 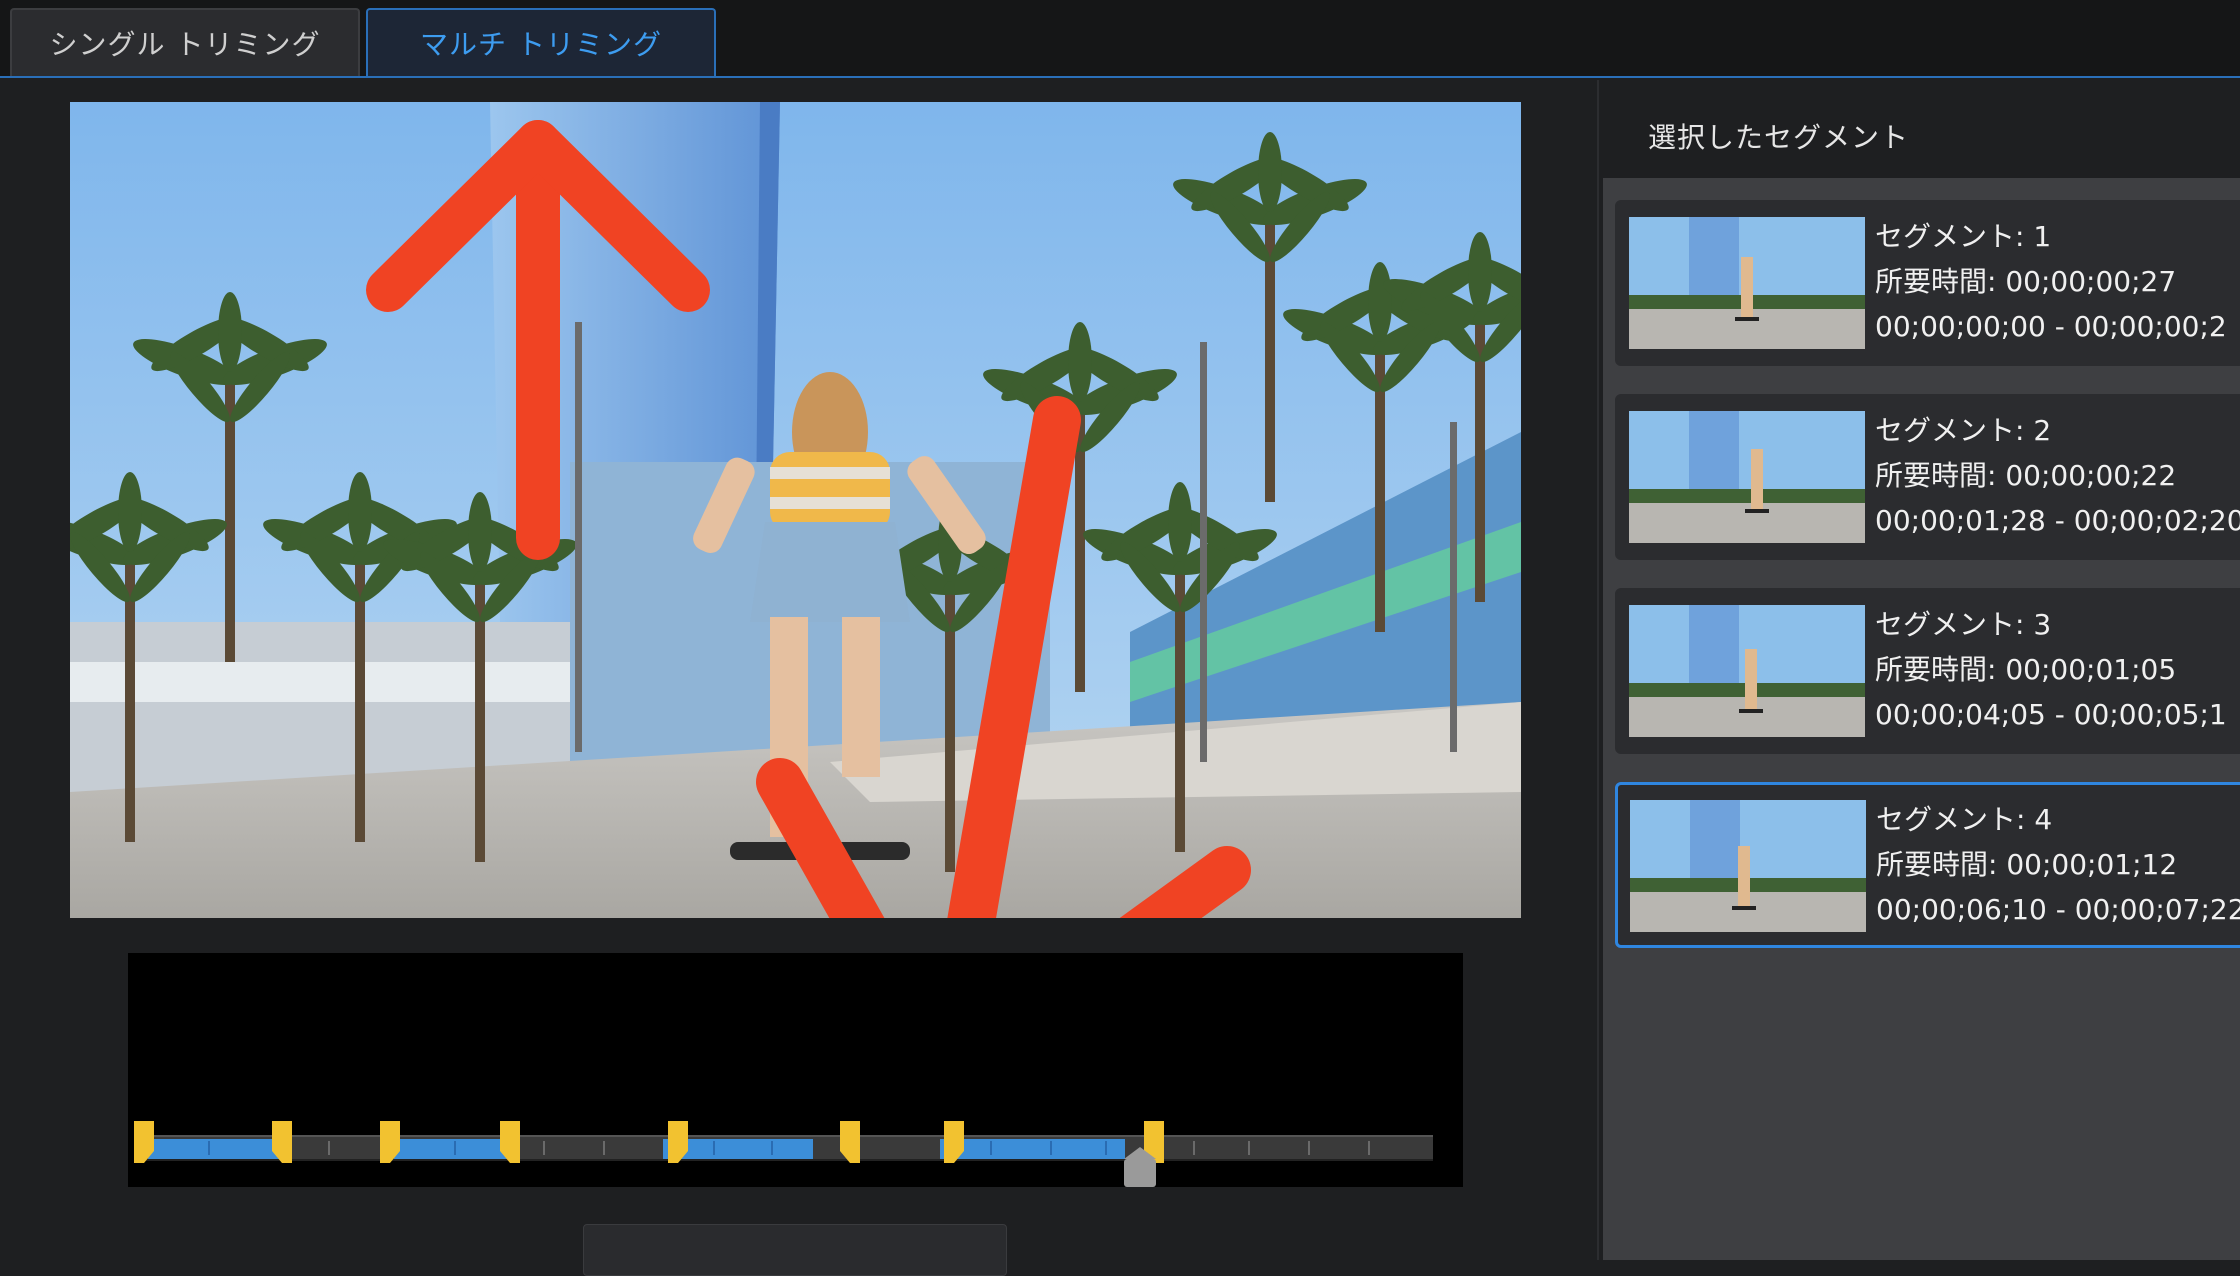 What do you see at coordinates (1140, 1167) in the screenshot?
I see `playhead-icon` at bounding box center [1140, 1167].